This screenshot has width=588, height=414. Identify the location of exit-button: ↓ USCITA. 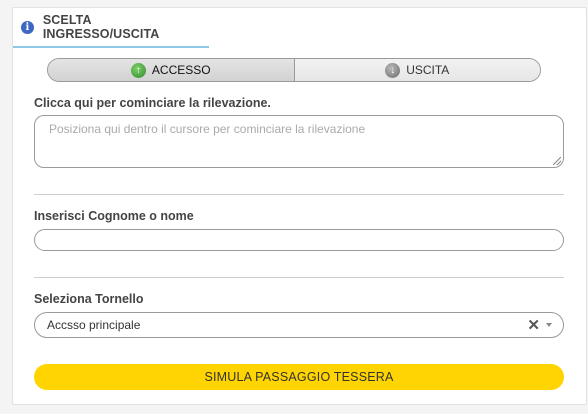
(417, 70).